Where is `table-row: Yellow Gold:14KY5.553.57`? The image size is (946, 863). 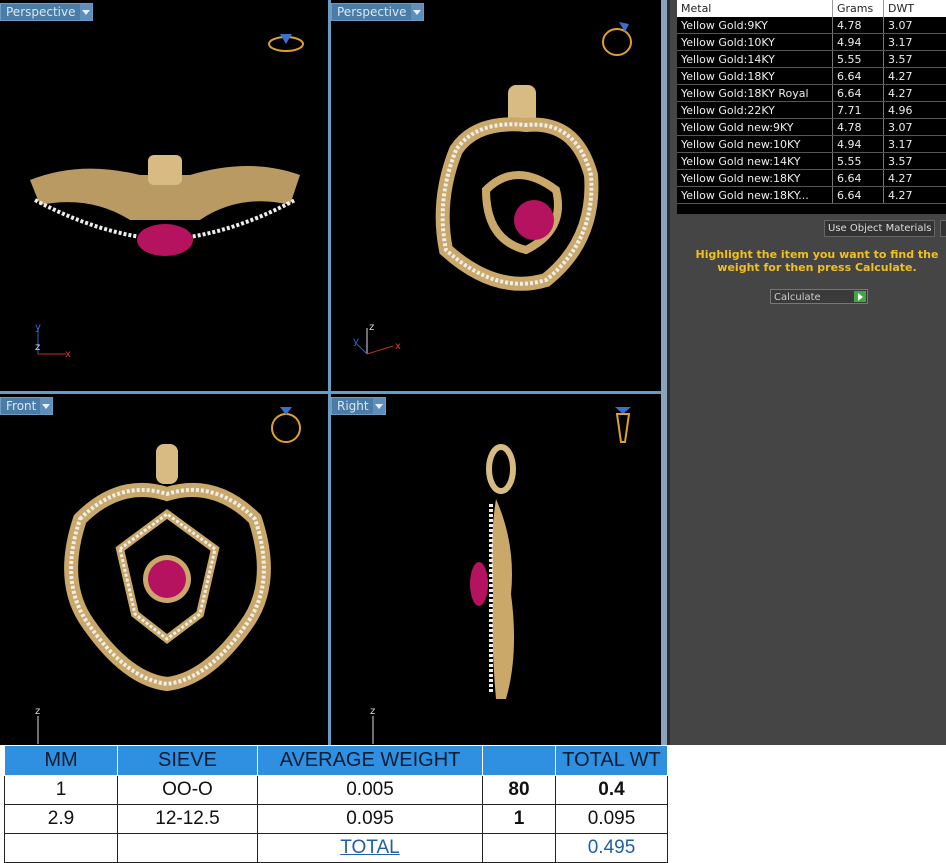
table-row: Yellow Gold:14KY5.553.57 is located at coordinates (811, 59).